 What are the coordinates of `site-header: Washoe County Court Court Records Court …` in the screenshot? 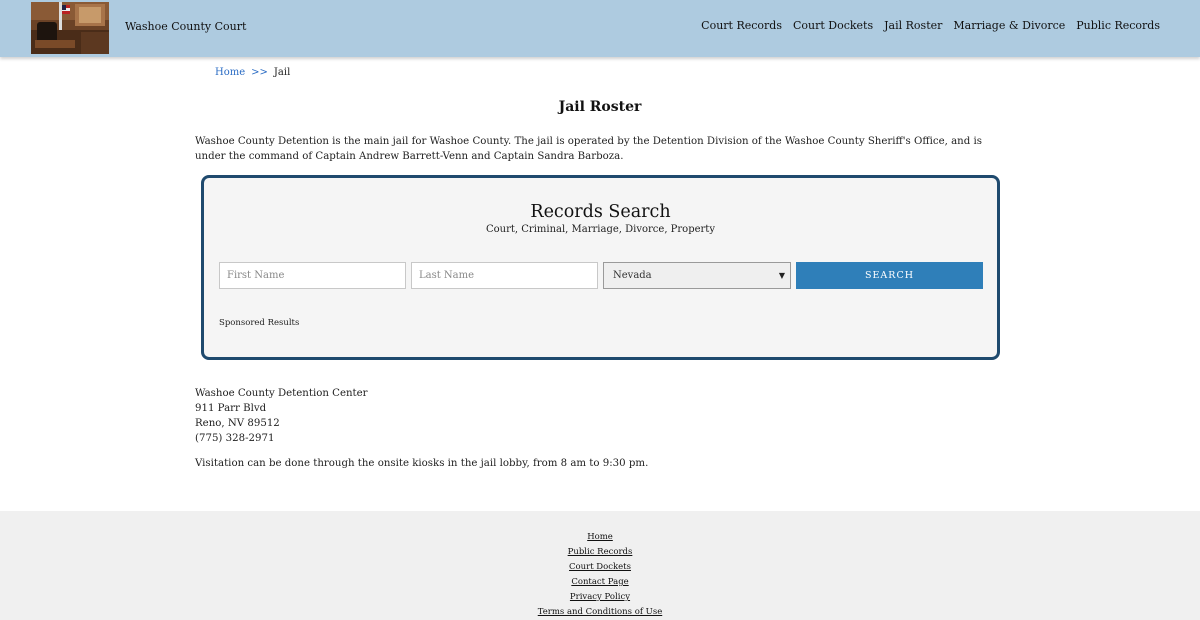 It's located at (600, 28).